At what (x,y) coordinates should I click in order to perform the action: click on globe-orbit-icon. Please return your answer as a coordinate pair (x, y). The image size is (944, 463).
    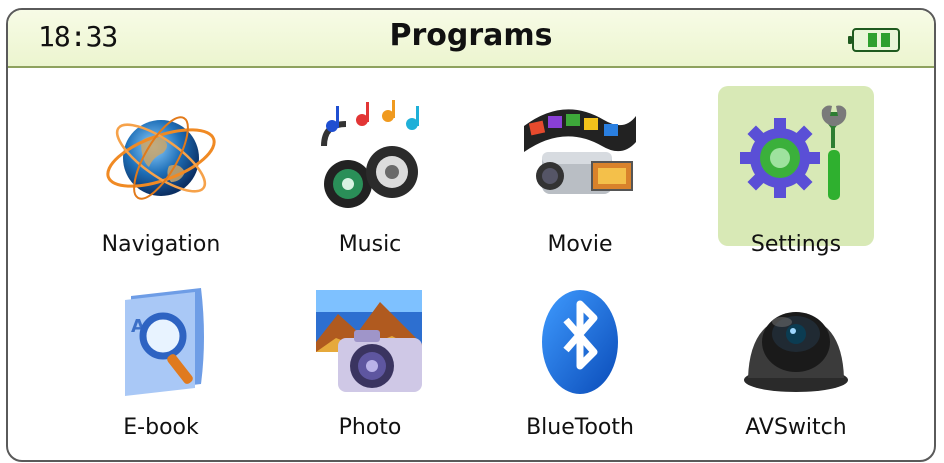
    Looking at the image, I should click on (161, 158).